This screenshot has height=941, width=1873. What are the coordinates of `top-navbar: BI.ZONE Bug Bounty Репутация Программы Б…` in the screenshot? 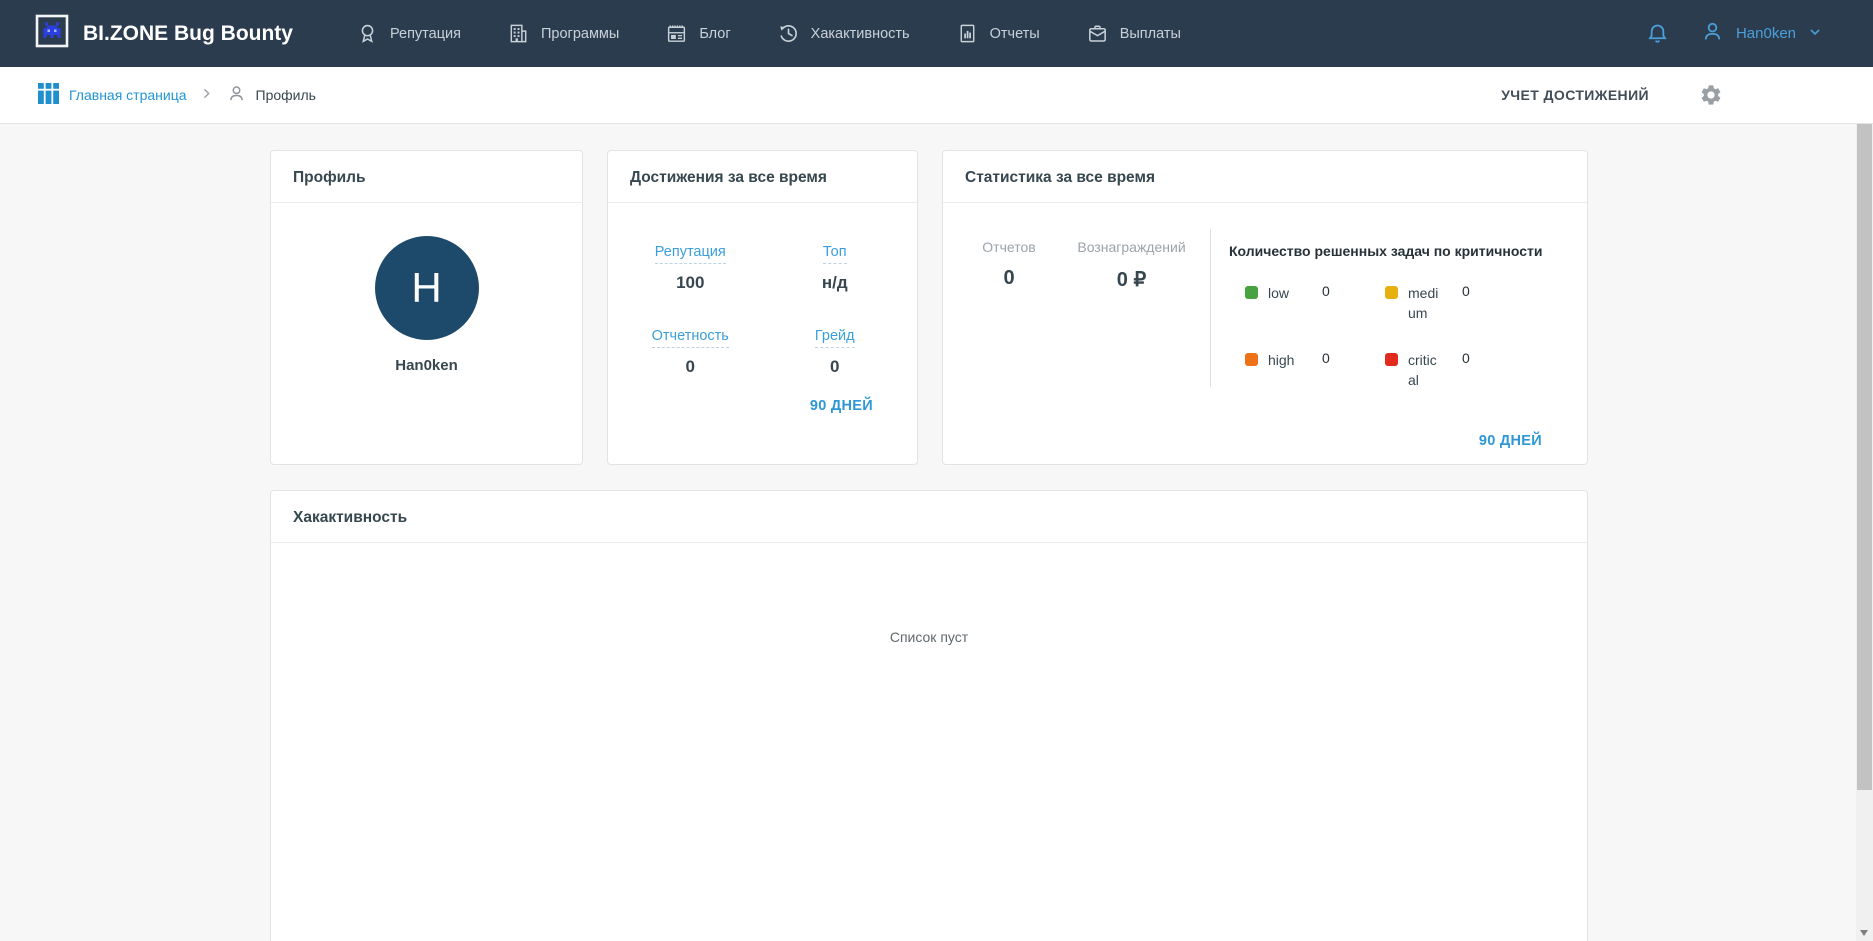 It's located at (936, 33).